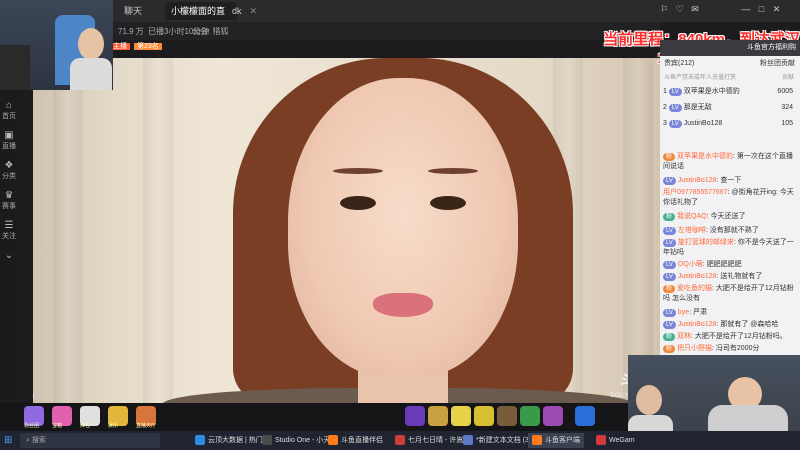 This screenshot has height=450, width=800. What do you see at coordinates (728, 247) in the screenshot?
I see `chat-message: LV 旋打篮球的邮绿来: 你不是今天送了一年钻吗` at bounding box center [728, 247].